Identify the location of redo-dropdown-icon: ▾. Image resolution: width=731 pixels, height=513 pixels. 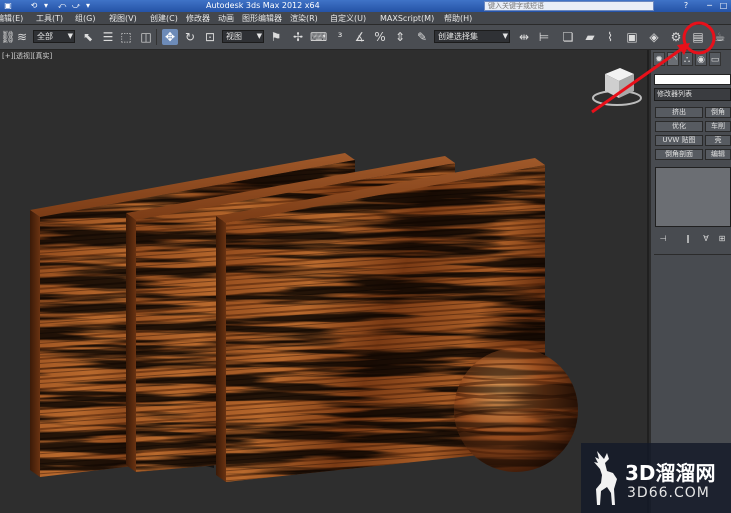
(88, 6).